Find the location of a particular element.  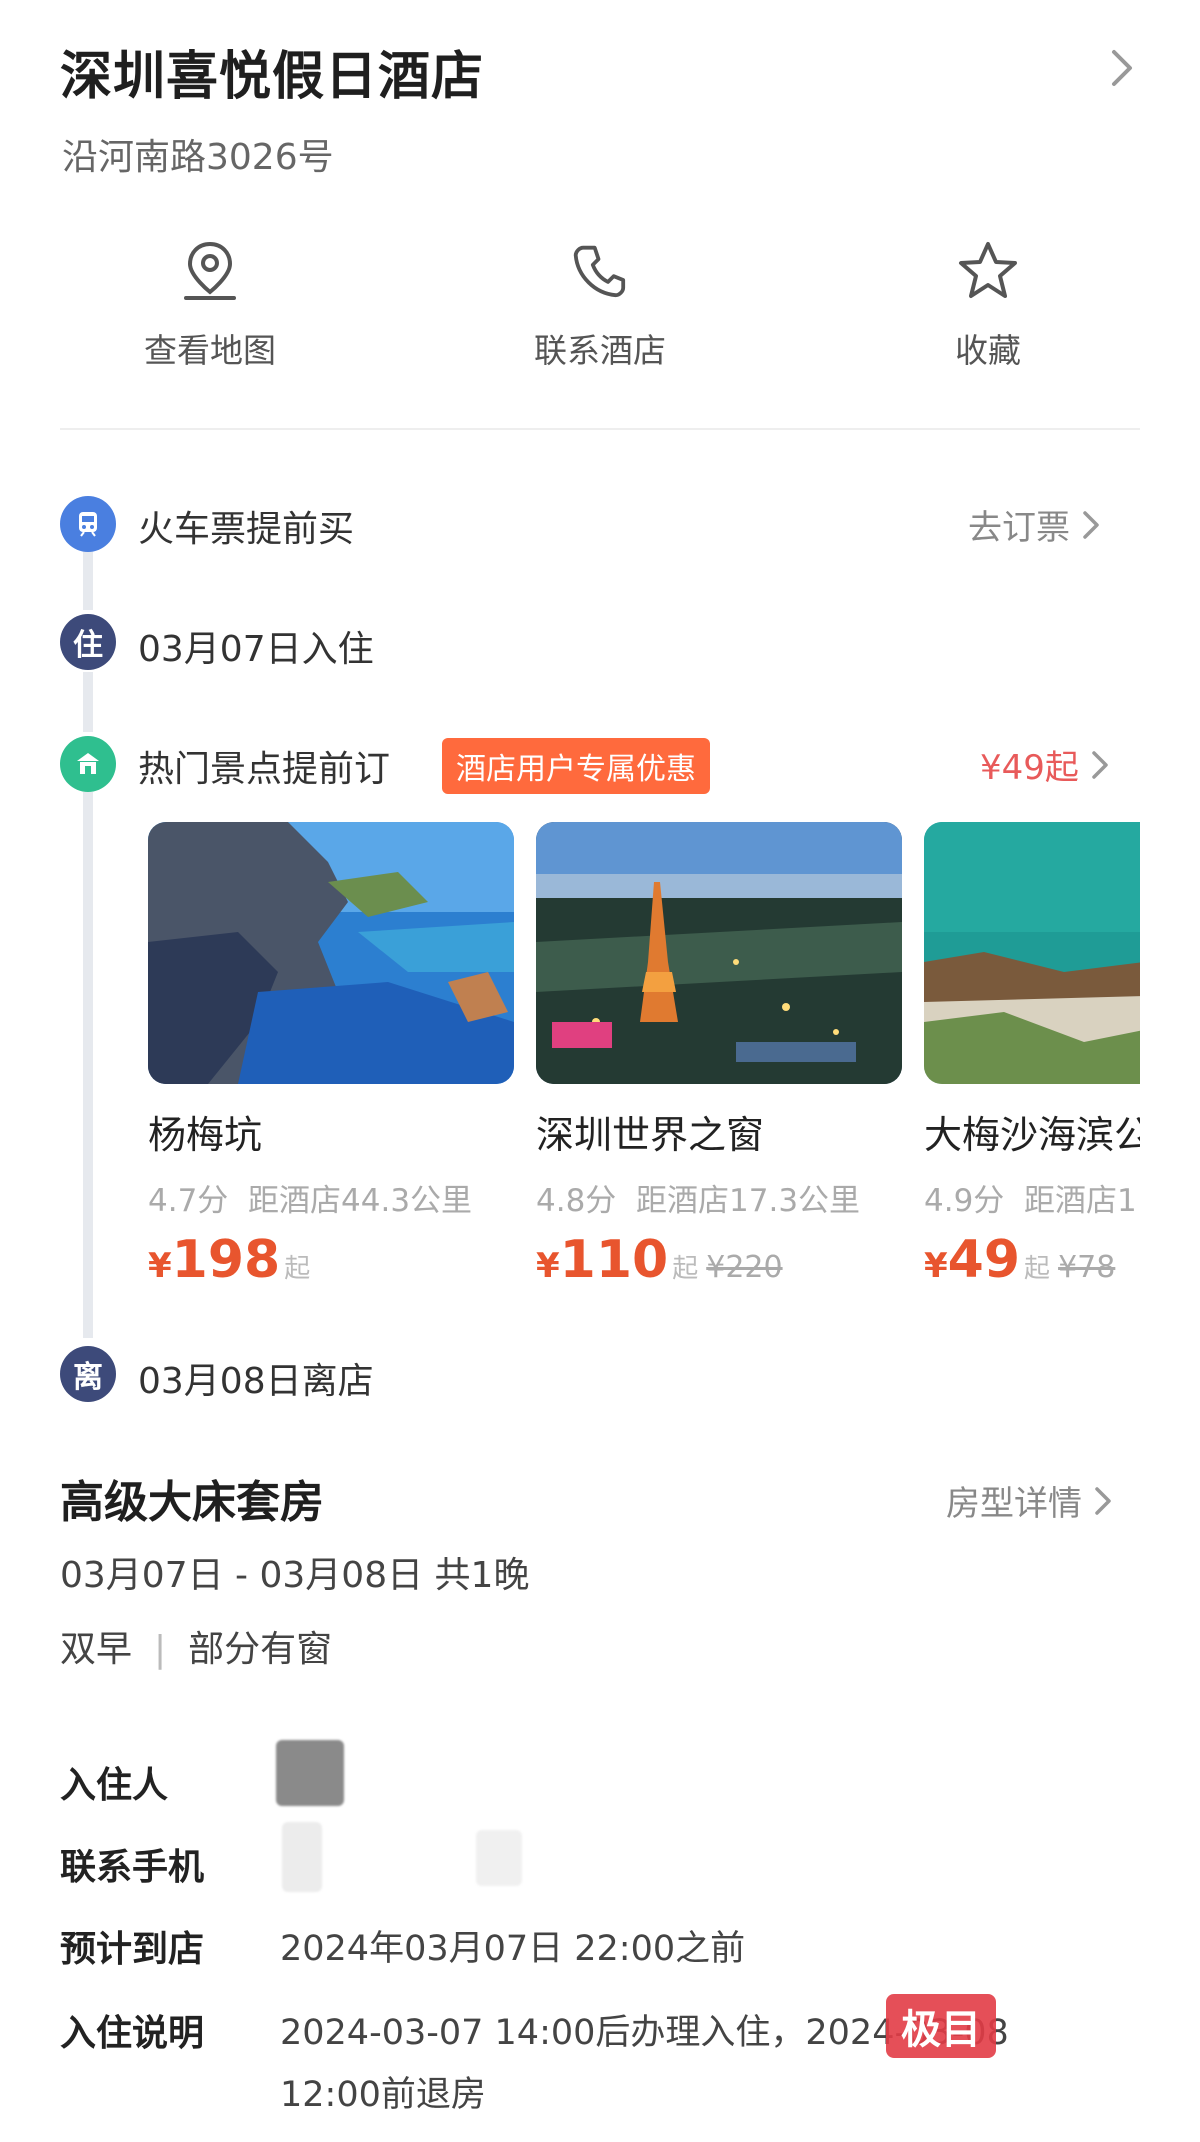

checkin-notes-label: 入住说明 is located at coordinates (132, 2033).